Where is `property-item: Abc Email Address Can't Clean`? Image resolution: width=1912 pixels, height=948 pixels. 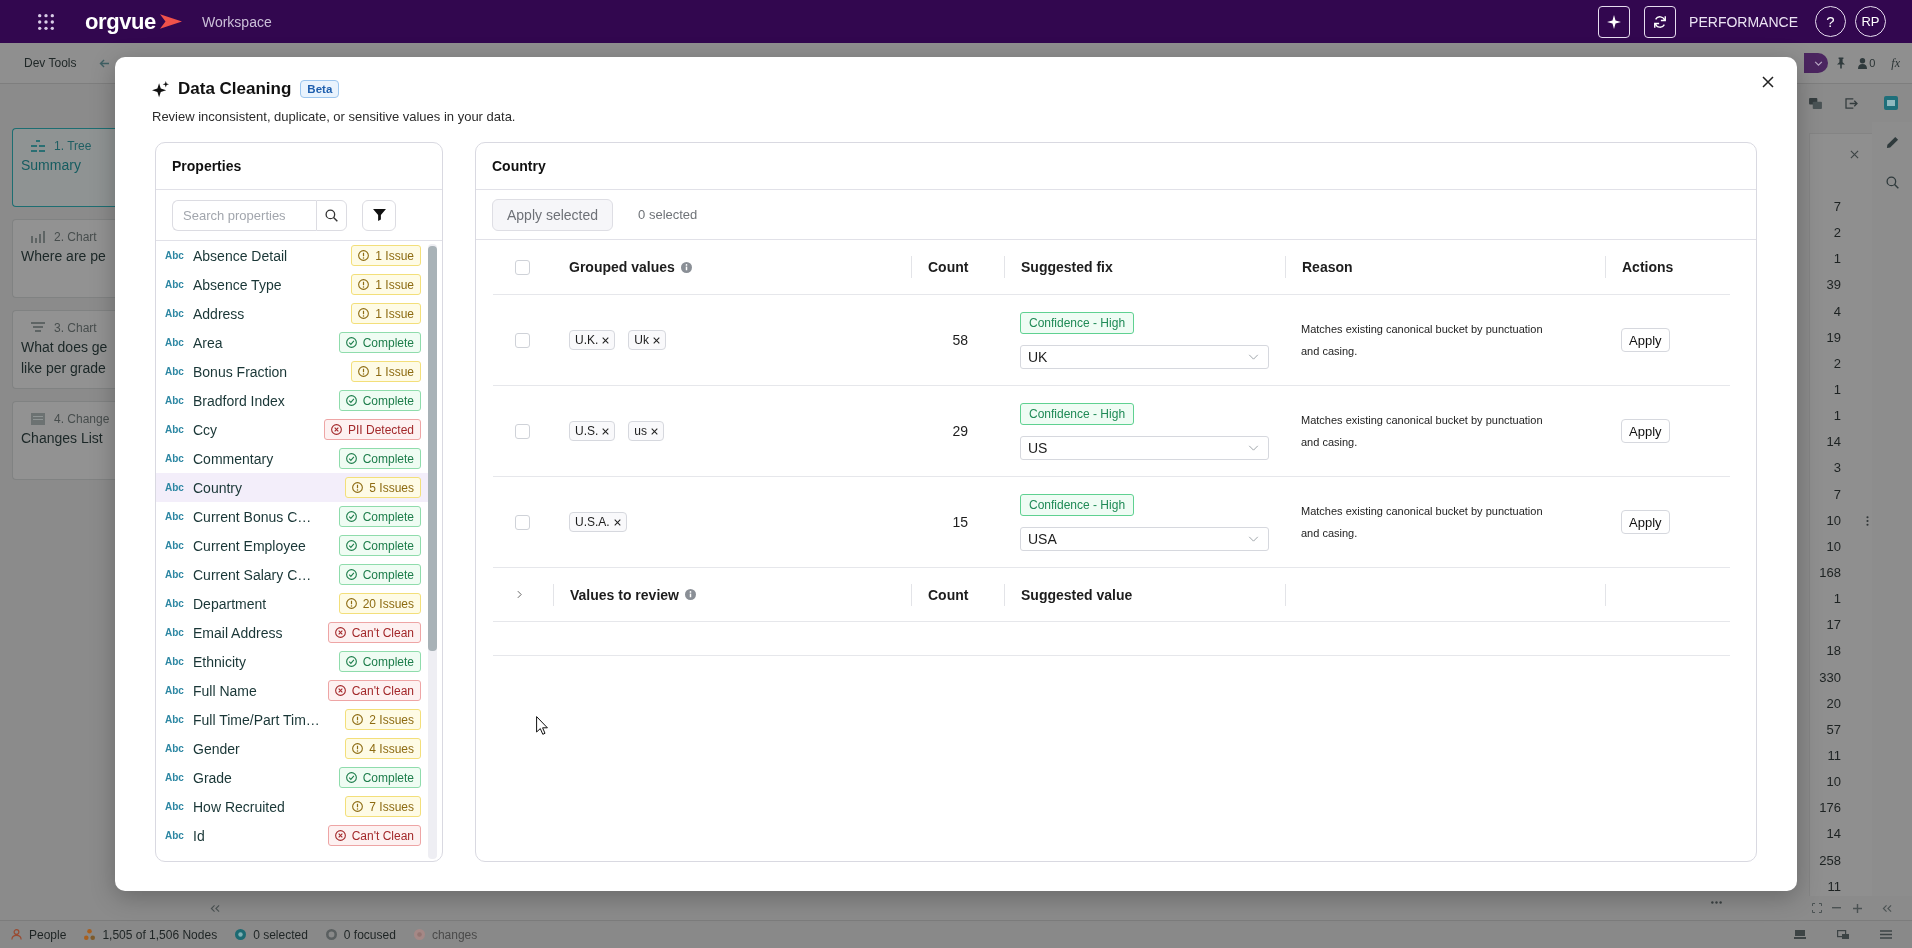 property-item: Abc Email Address Can't Clean is located at coordinates (292, 632).